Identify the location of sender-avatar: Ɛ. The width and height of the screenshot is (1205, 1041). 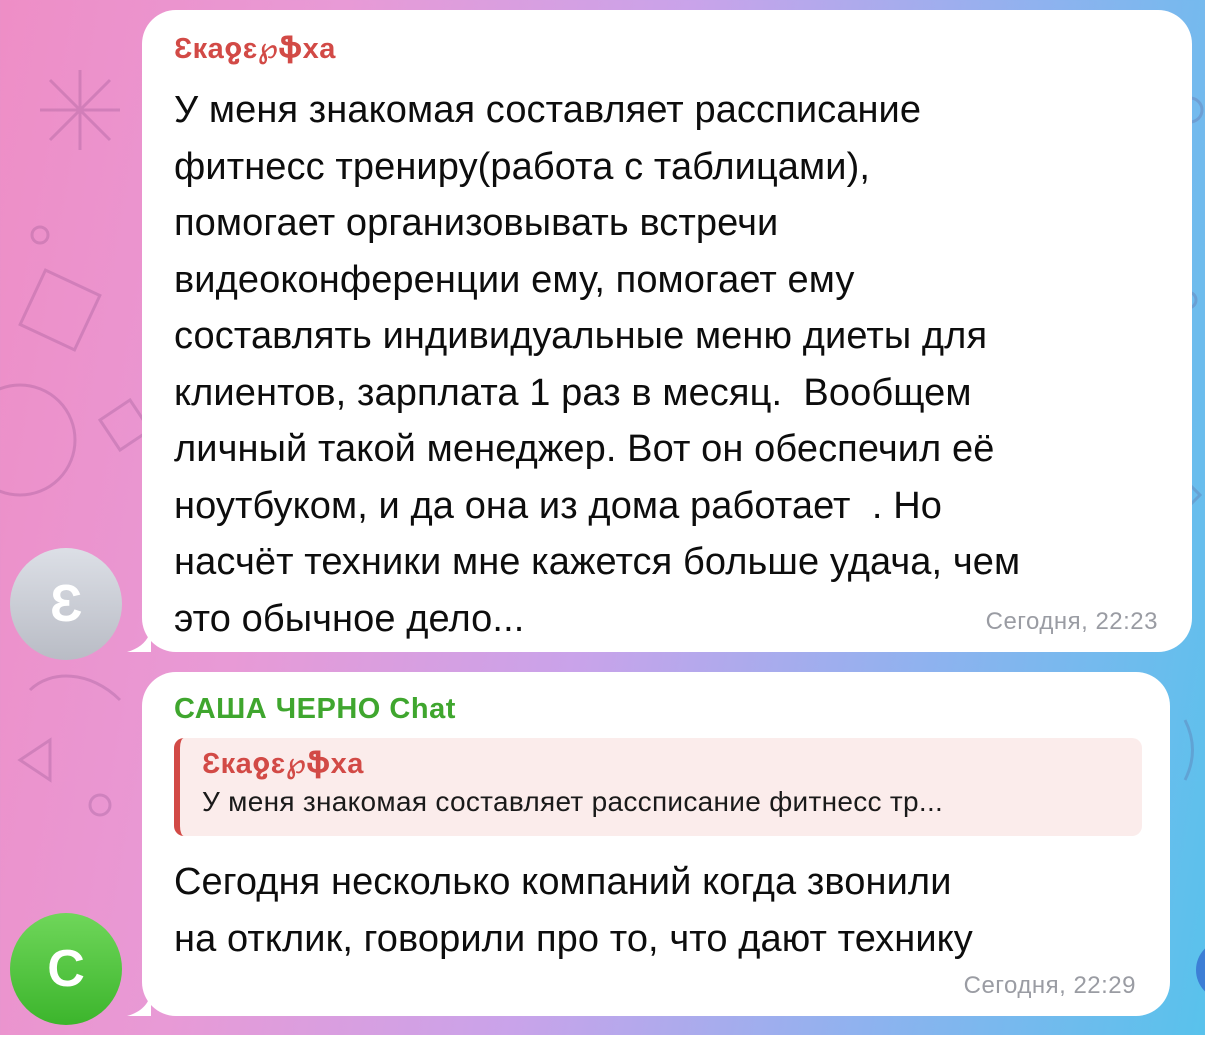
(66, 604).